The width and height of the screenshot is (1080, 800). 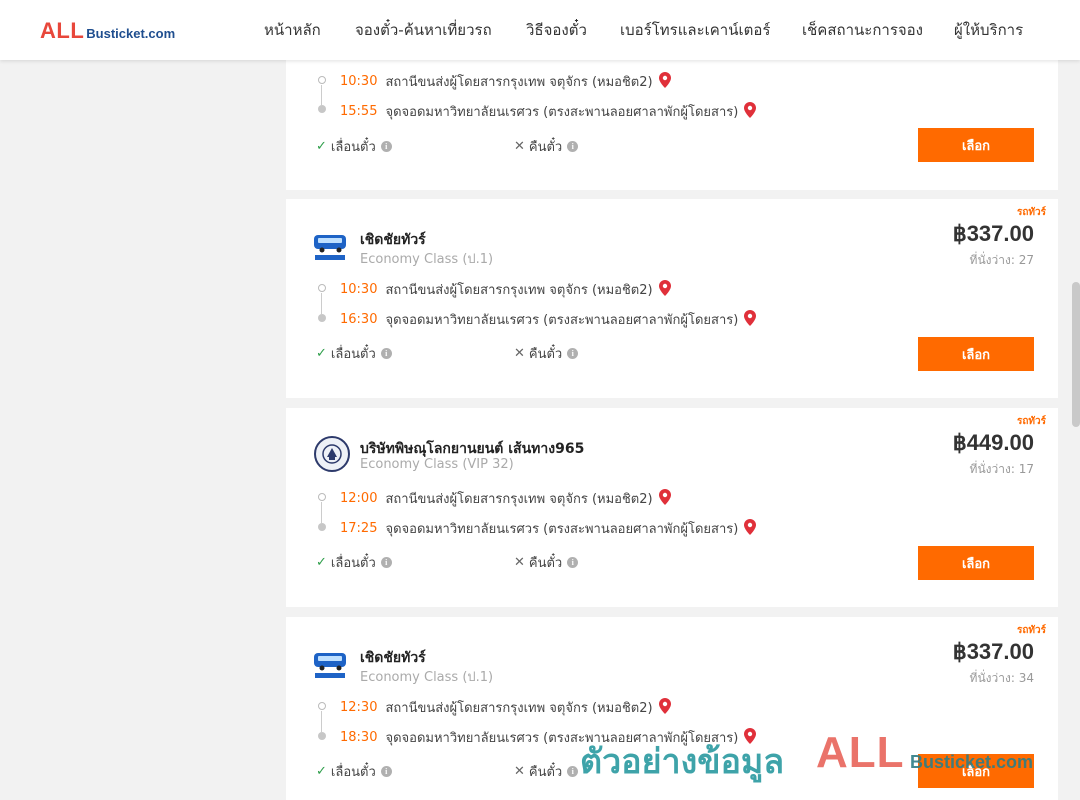 I want to click on nav-check-status-label: เช็คสถานะการจอง, so click(x=862, y=30).